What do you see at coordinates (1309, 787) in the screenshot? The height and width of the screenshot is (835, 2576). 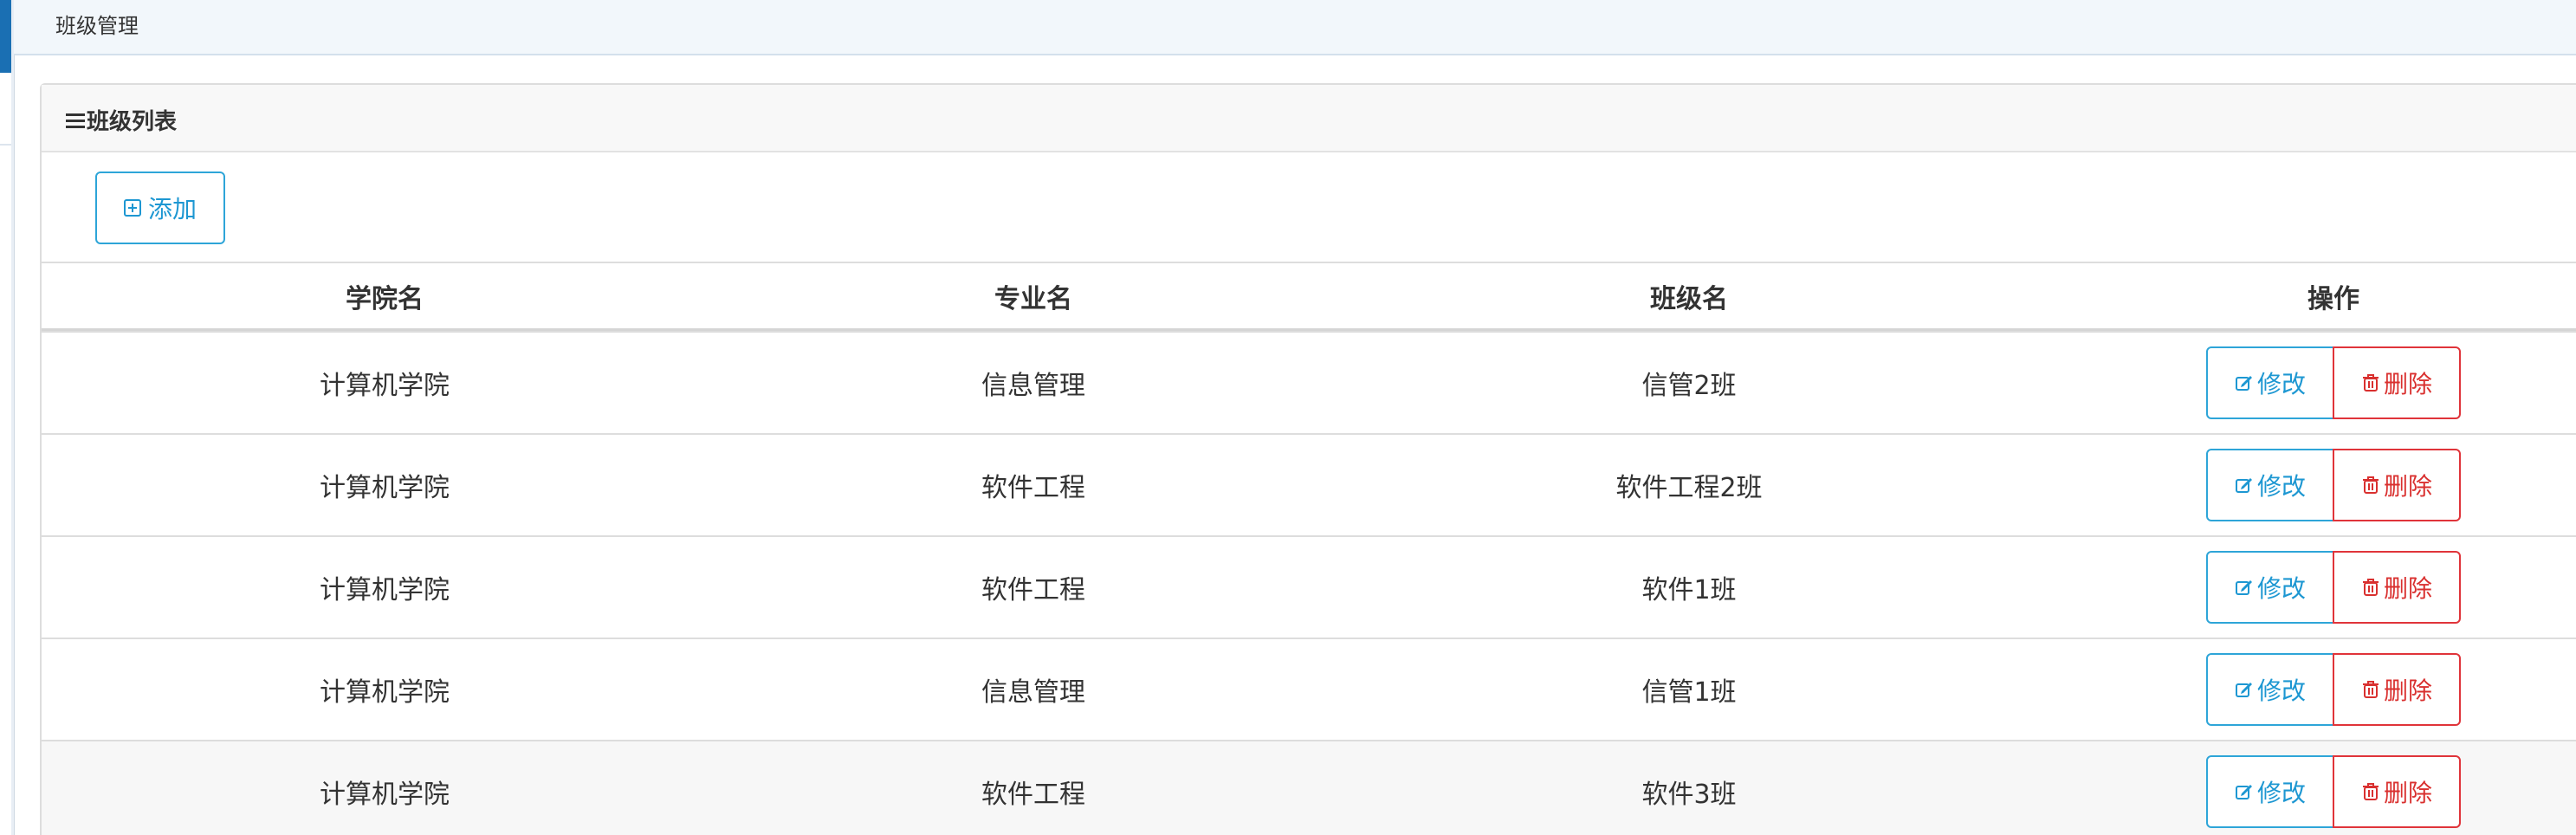 I see `table-row: 计算机学院 软件工程 软件3班 修改 删除` at bounding box center [1309, 787].